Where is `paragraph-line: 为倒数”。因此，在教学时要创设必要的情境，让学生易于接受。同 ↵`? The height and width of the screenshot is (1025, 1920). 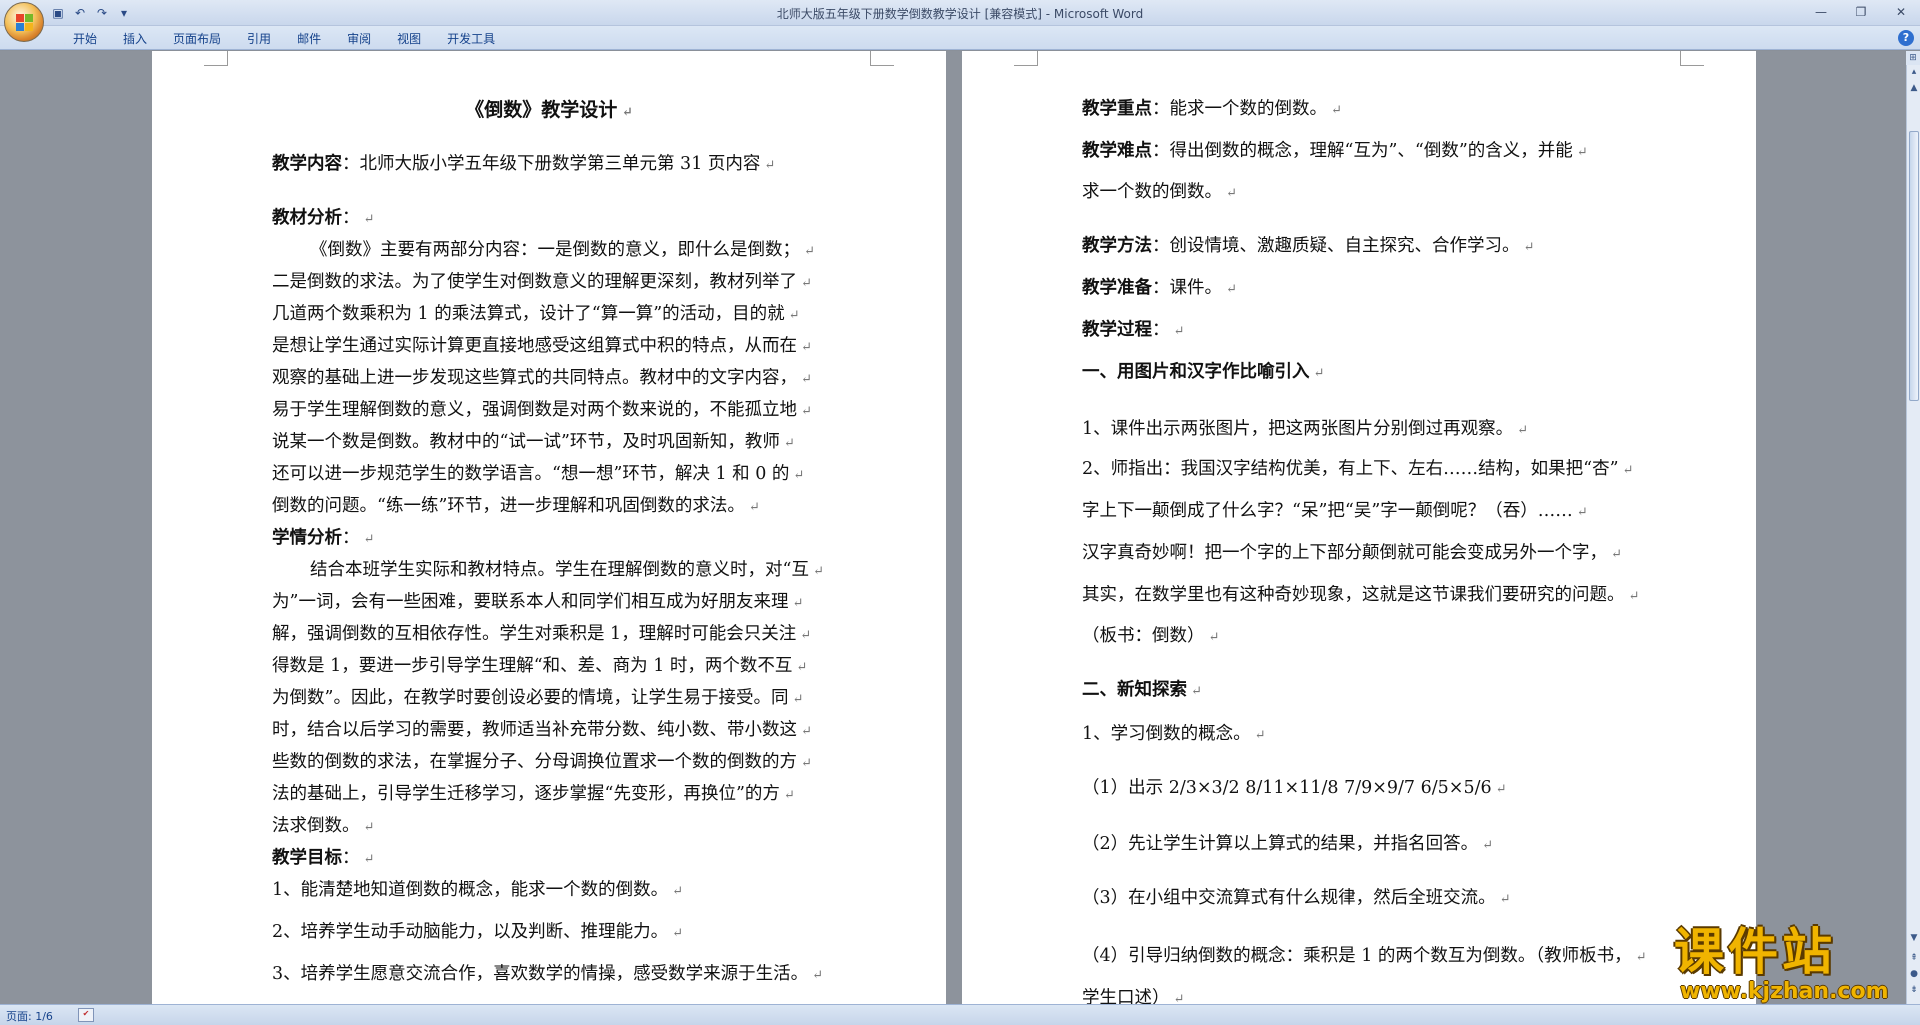
paragraph-line: 为倒数”。因此，在教学时要创设必要的情境，让学生易于接受。同 ↵ is located at coordinates (537, 696).